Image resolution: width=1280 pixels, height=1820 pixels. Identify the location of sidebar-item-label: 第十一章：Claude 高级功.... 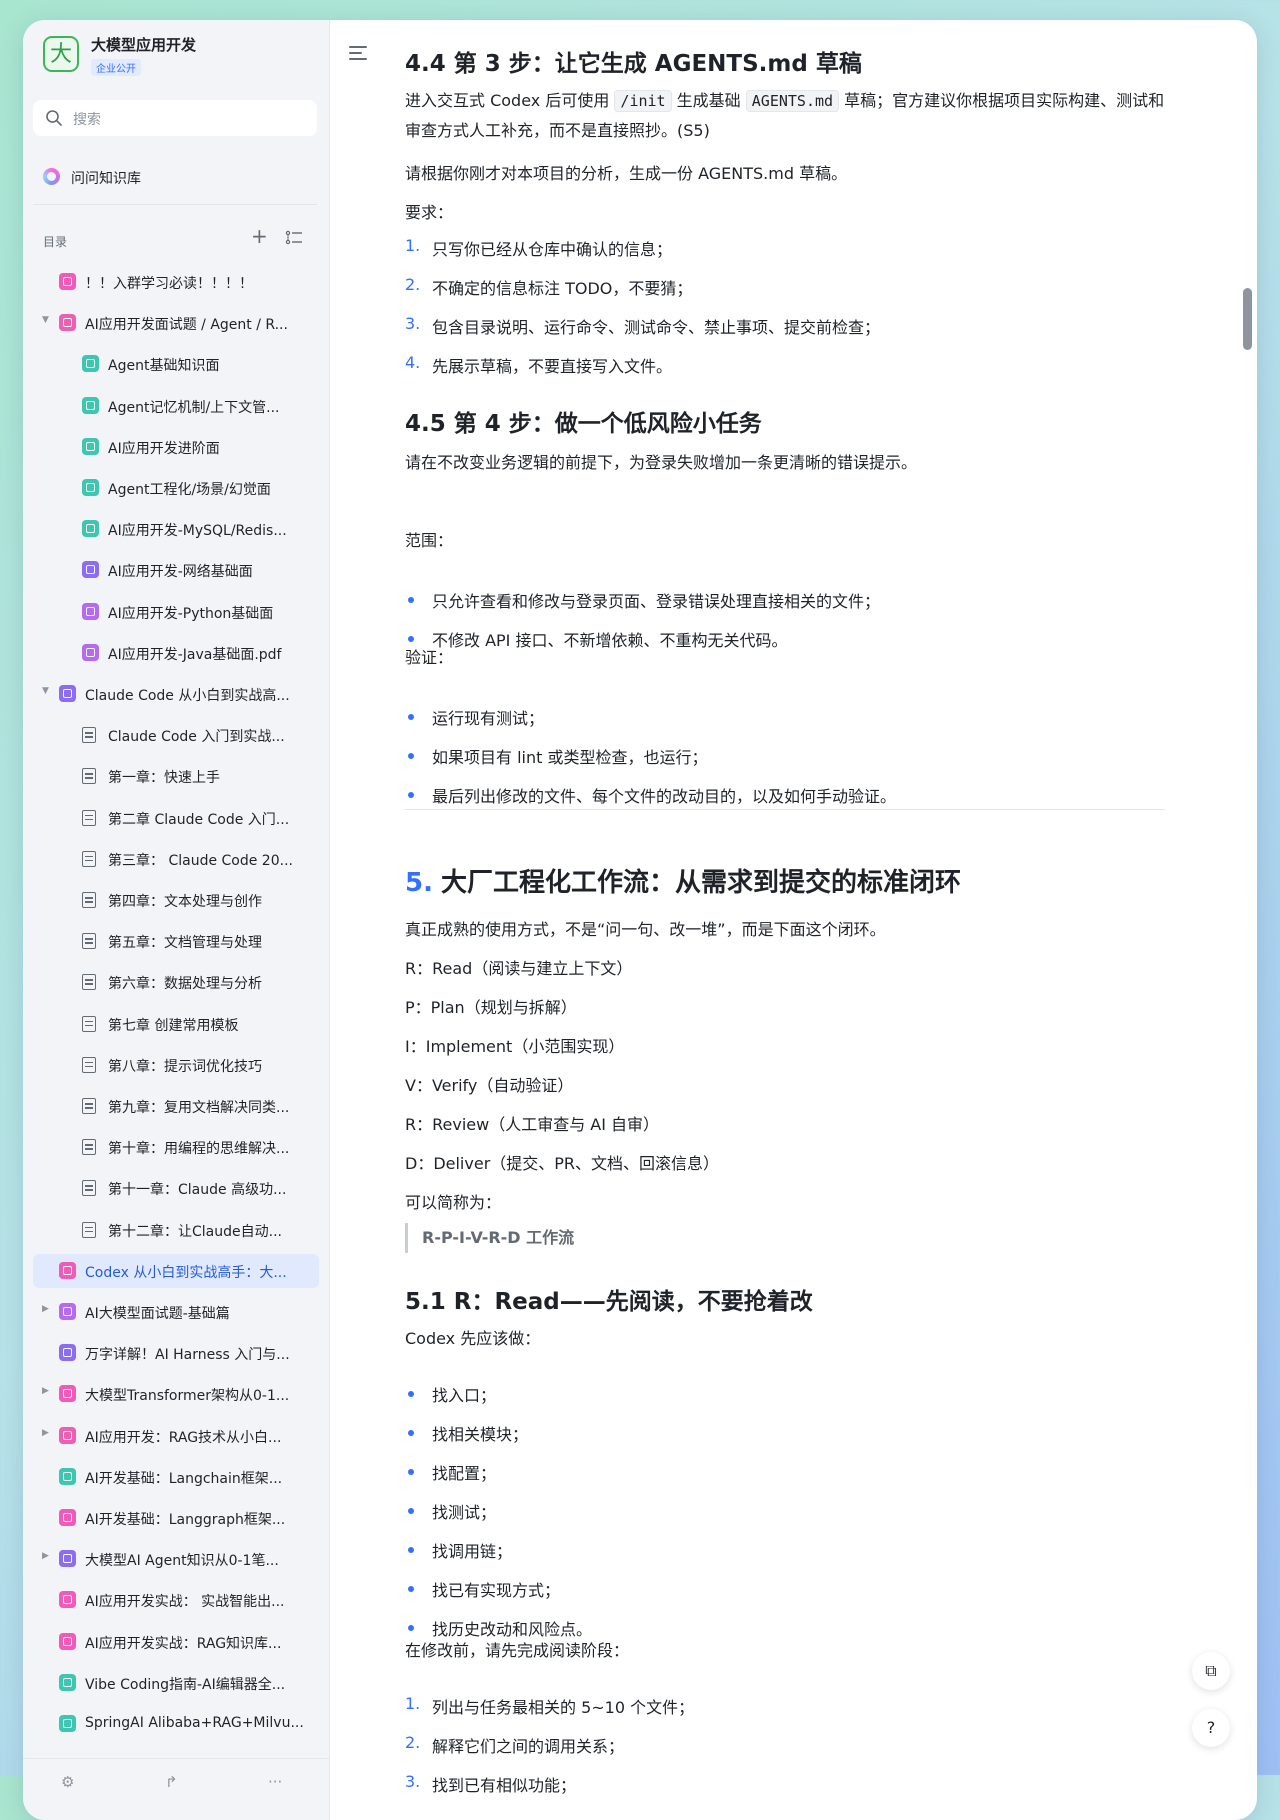
(197, 1190).